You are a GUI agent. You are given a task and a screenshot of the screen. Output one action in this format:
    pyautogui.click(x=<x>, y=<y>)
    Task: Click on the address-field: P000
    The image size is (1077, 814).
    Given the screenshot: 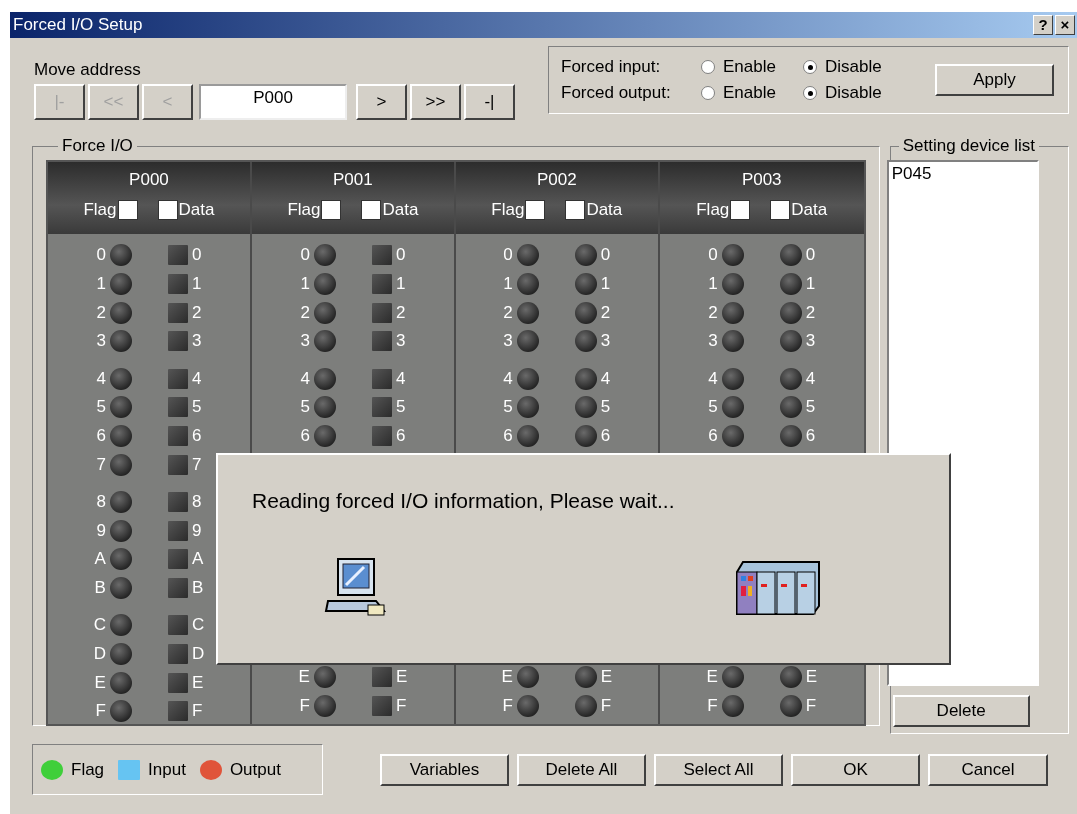 What is the action you would take?
    pyautogui.click(x=273, y=102)
    